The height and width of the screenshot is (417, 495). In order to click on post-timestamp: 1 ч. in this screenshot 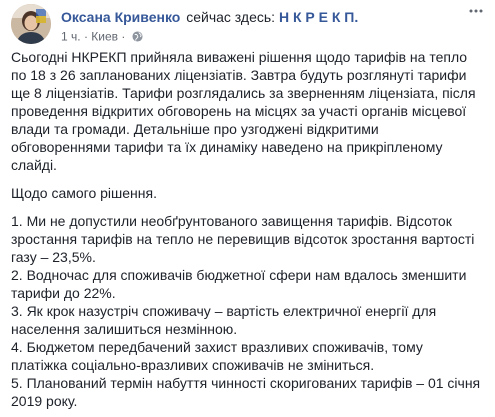, I will do `click(71, 36)`.